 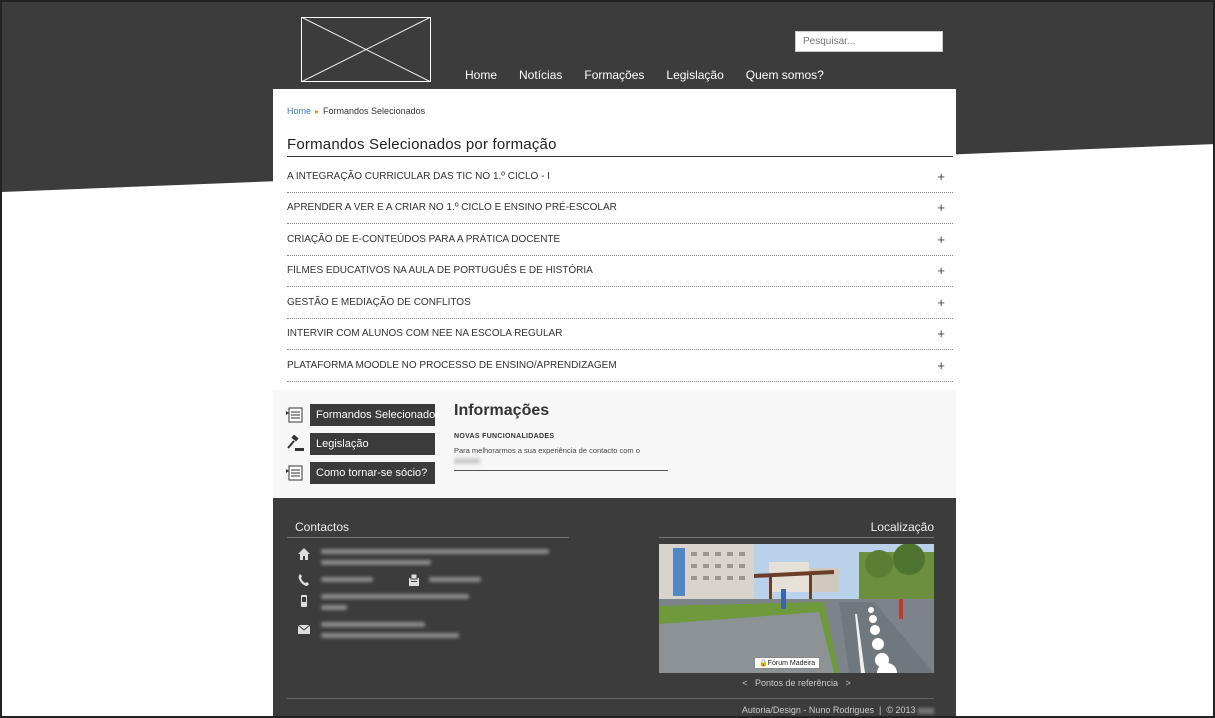 I want to click on credits-author: Autoria/Design - Nuno Rodrigues, so click(x=807, y=710).